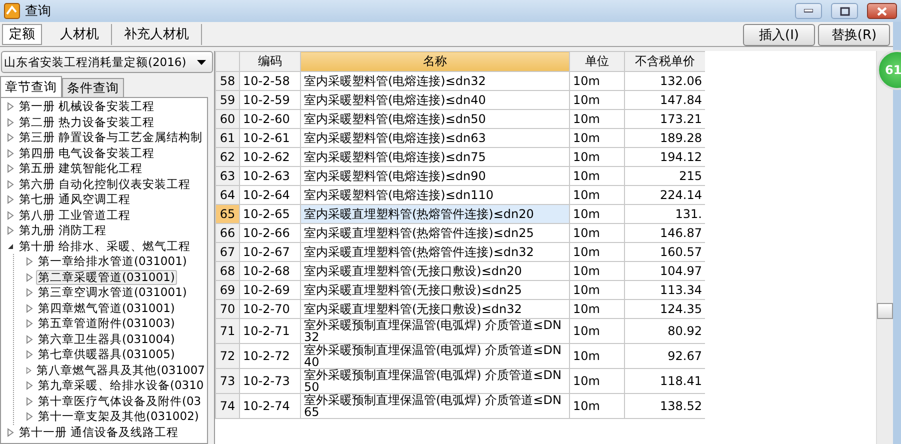  I want to click on row-number: 65, so click(228, 214).